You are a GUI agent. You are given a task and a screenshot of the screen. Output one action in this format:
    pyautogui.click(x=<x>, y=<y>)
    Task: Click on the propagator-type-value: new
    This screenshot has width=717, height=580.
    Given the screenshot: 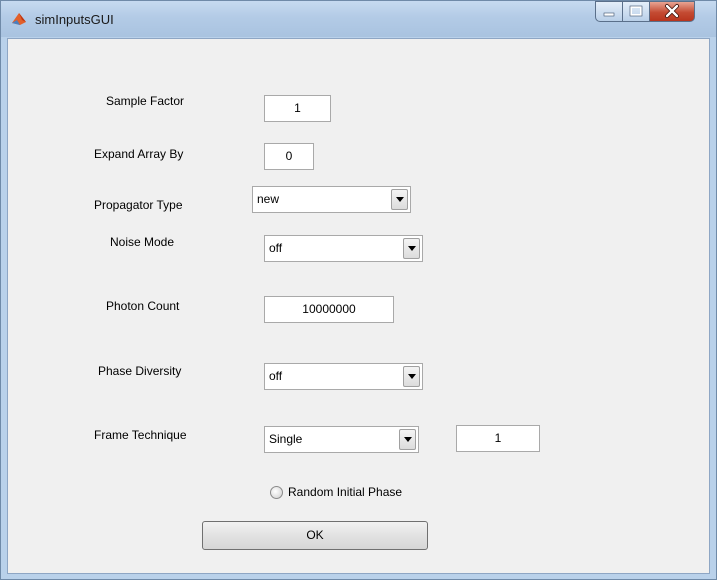 What is the action you would take?
    pyautogui.click(x=268, y=199)
    